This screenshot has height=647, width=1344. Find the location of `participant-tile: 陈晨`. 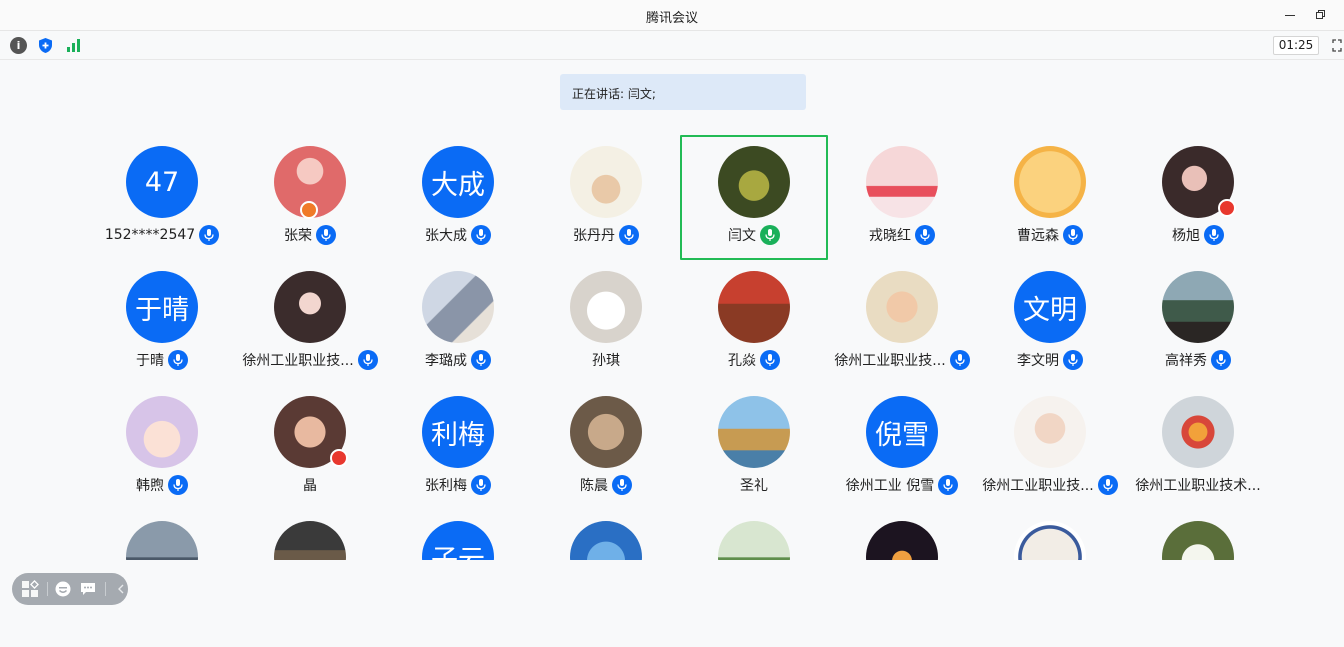

participant-tile: 陈晨 is located at coordinates (606, 447).